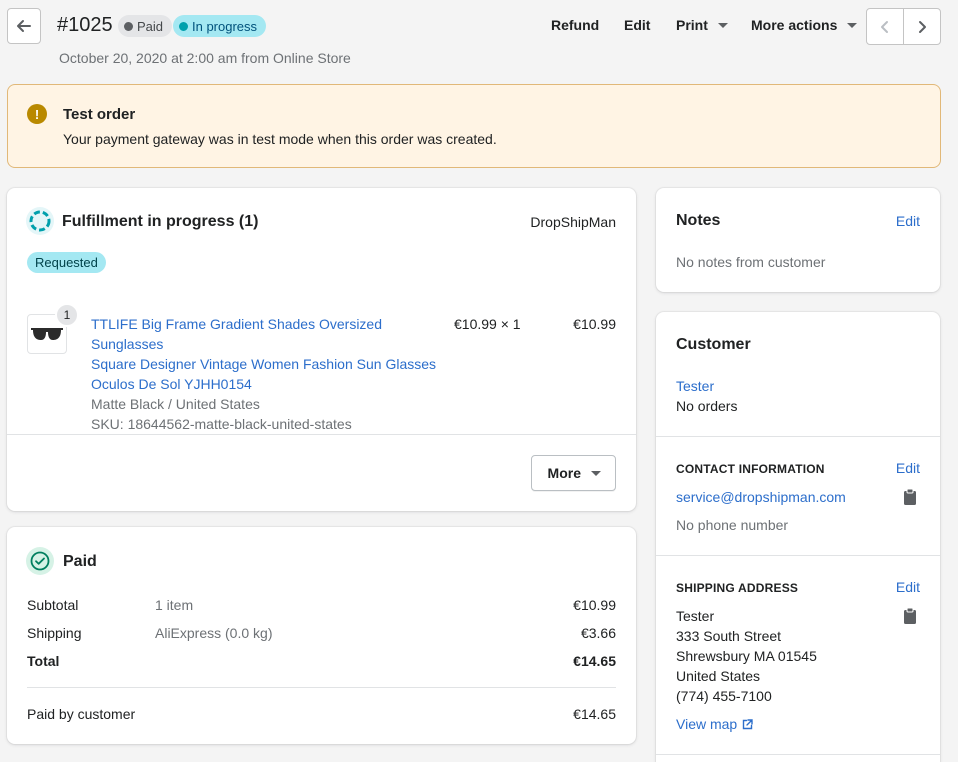 This screenshot has width=958, height=762. What do you see at coordinates (99, 114) in the screenshot?
I see `banner-title: Test order` at bounding box center [99, 114].